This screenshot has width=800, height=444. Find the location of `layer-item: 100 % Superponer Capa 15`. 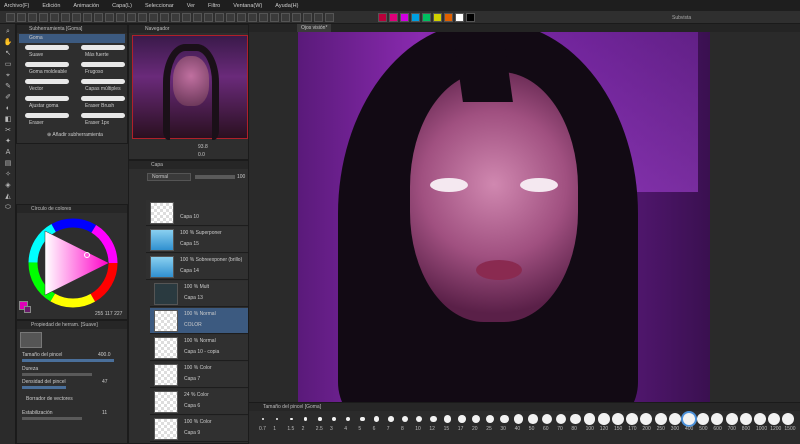

layer-item: 100 % Superponer Capa 15 is located at coordinates (197, 240).